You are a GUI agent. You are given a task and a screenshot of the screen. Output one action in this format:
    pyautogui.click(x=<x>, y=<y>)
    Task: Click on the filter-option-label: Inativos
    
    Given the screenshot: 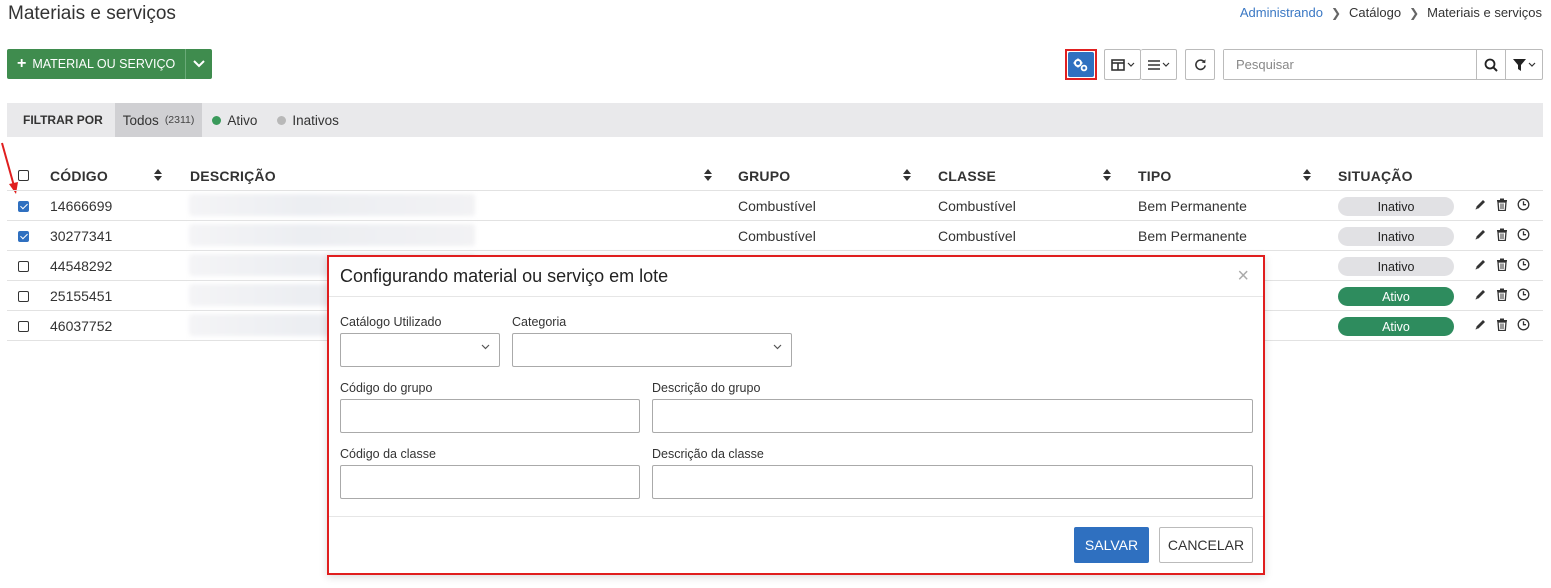 What is the action you would take?
    pyautogui.click(x=315, y=120)
    